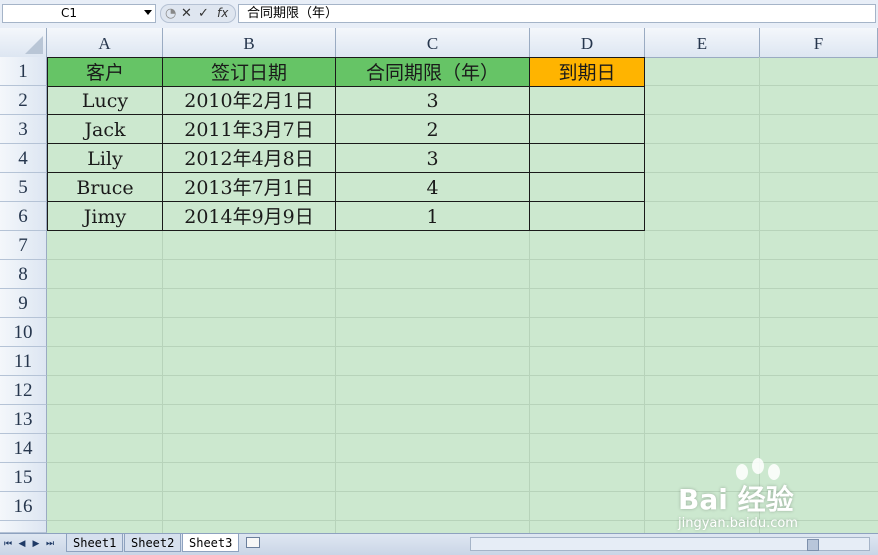  What do you see at coordinates (222, 13) in the screenshot?
I see `insert-function-icon: fx` at bounding box center [222, 13].